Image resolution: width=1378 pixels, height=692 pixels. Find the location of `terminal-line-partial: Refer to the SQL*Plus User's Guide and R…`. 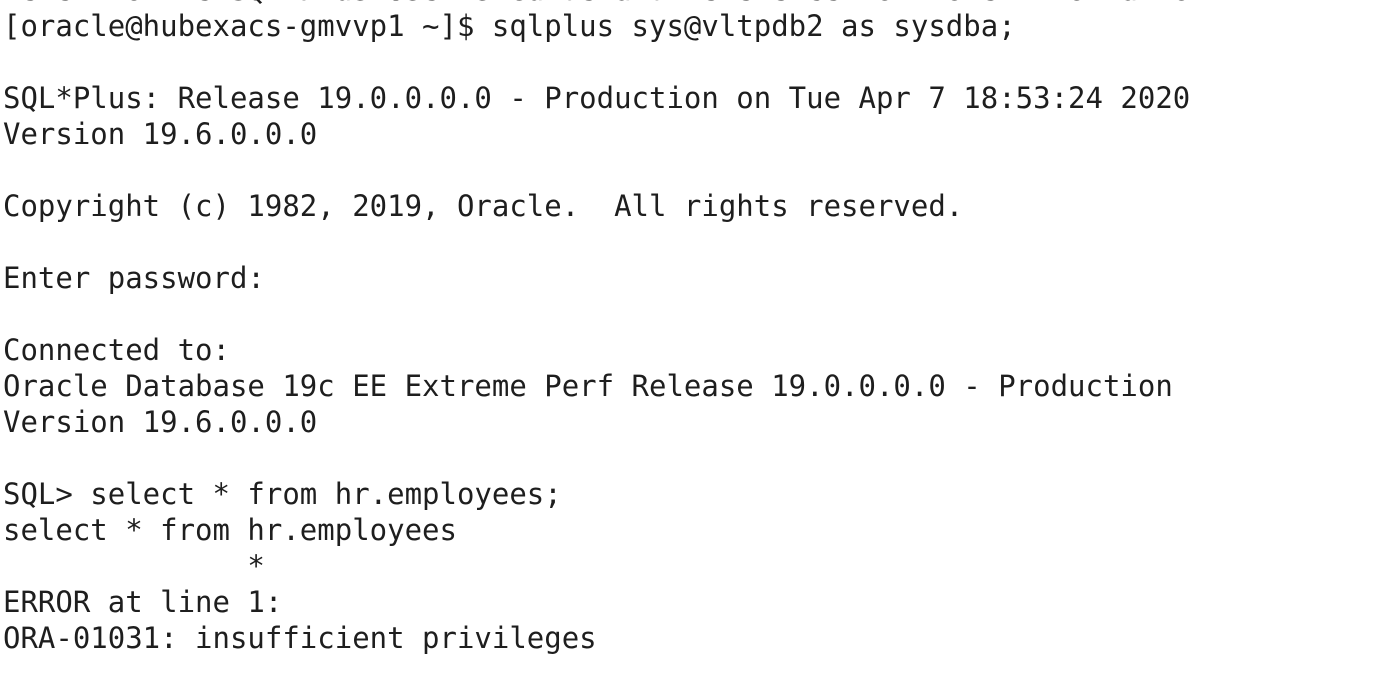

terminal-line-partial: Refer to the SQL*Plus User's Guide and R… is located at coordinates (614, 4).